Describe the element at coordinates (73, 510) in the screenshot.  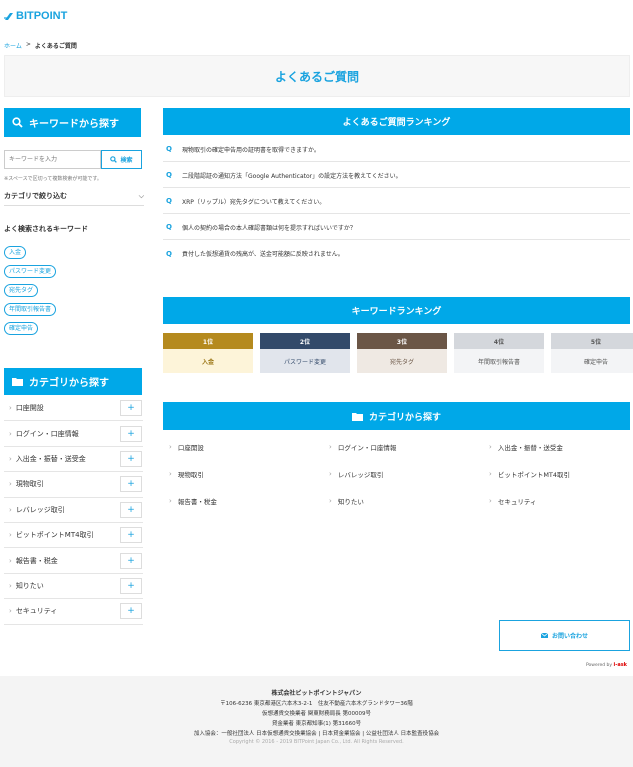
I see `sidebar-category-item: › レバレッジ取引 +` at that location.